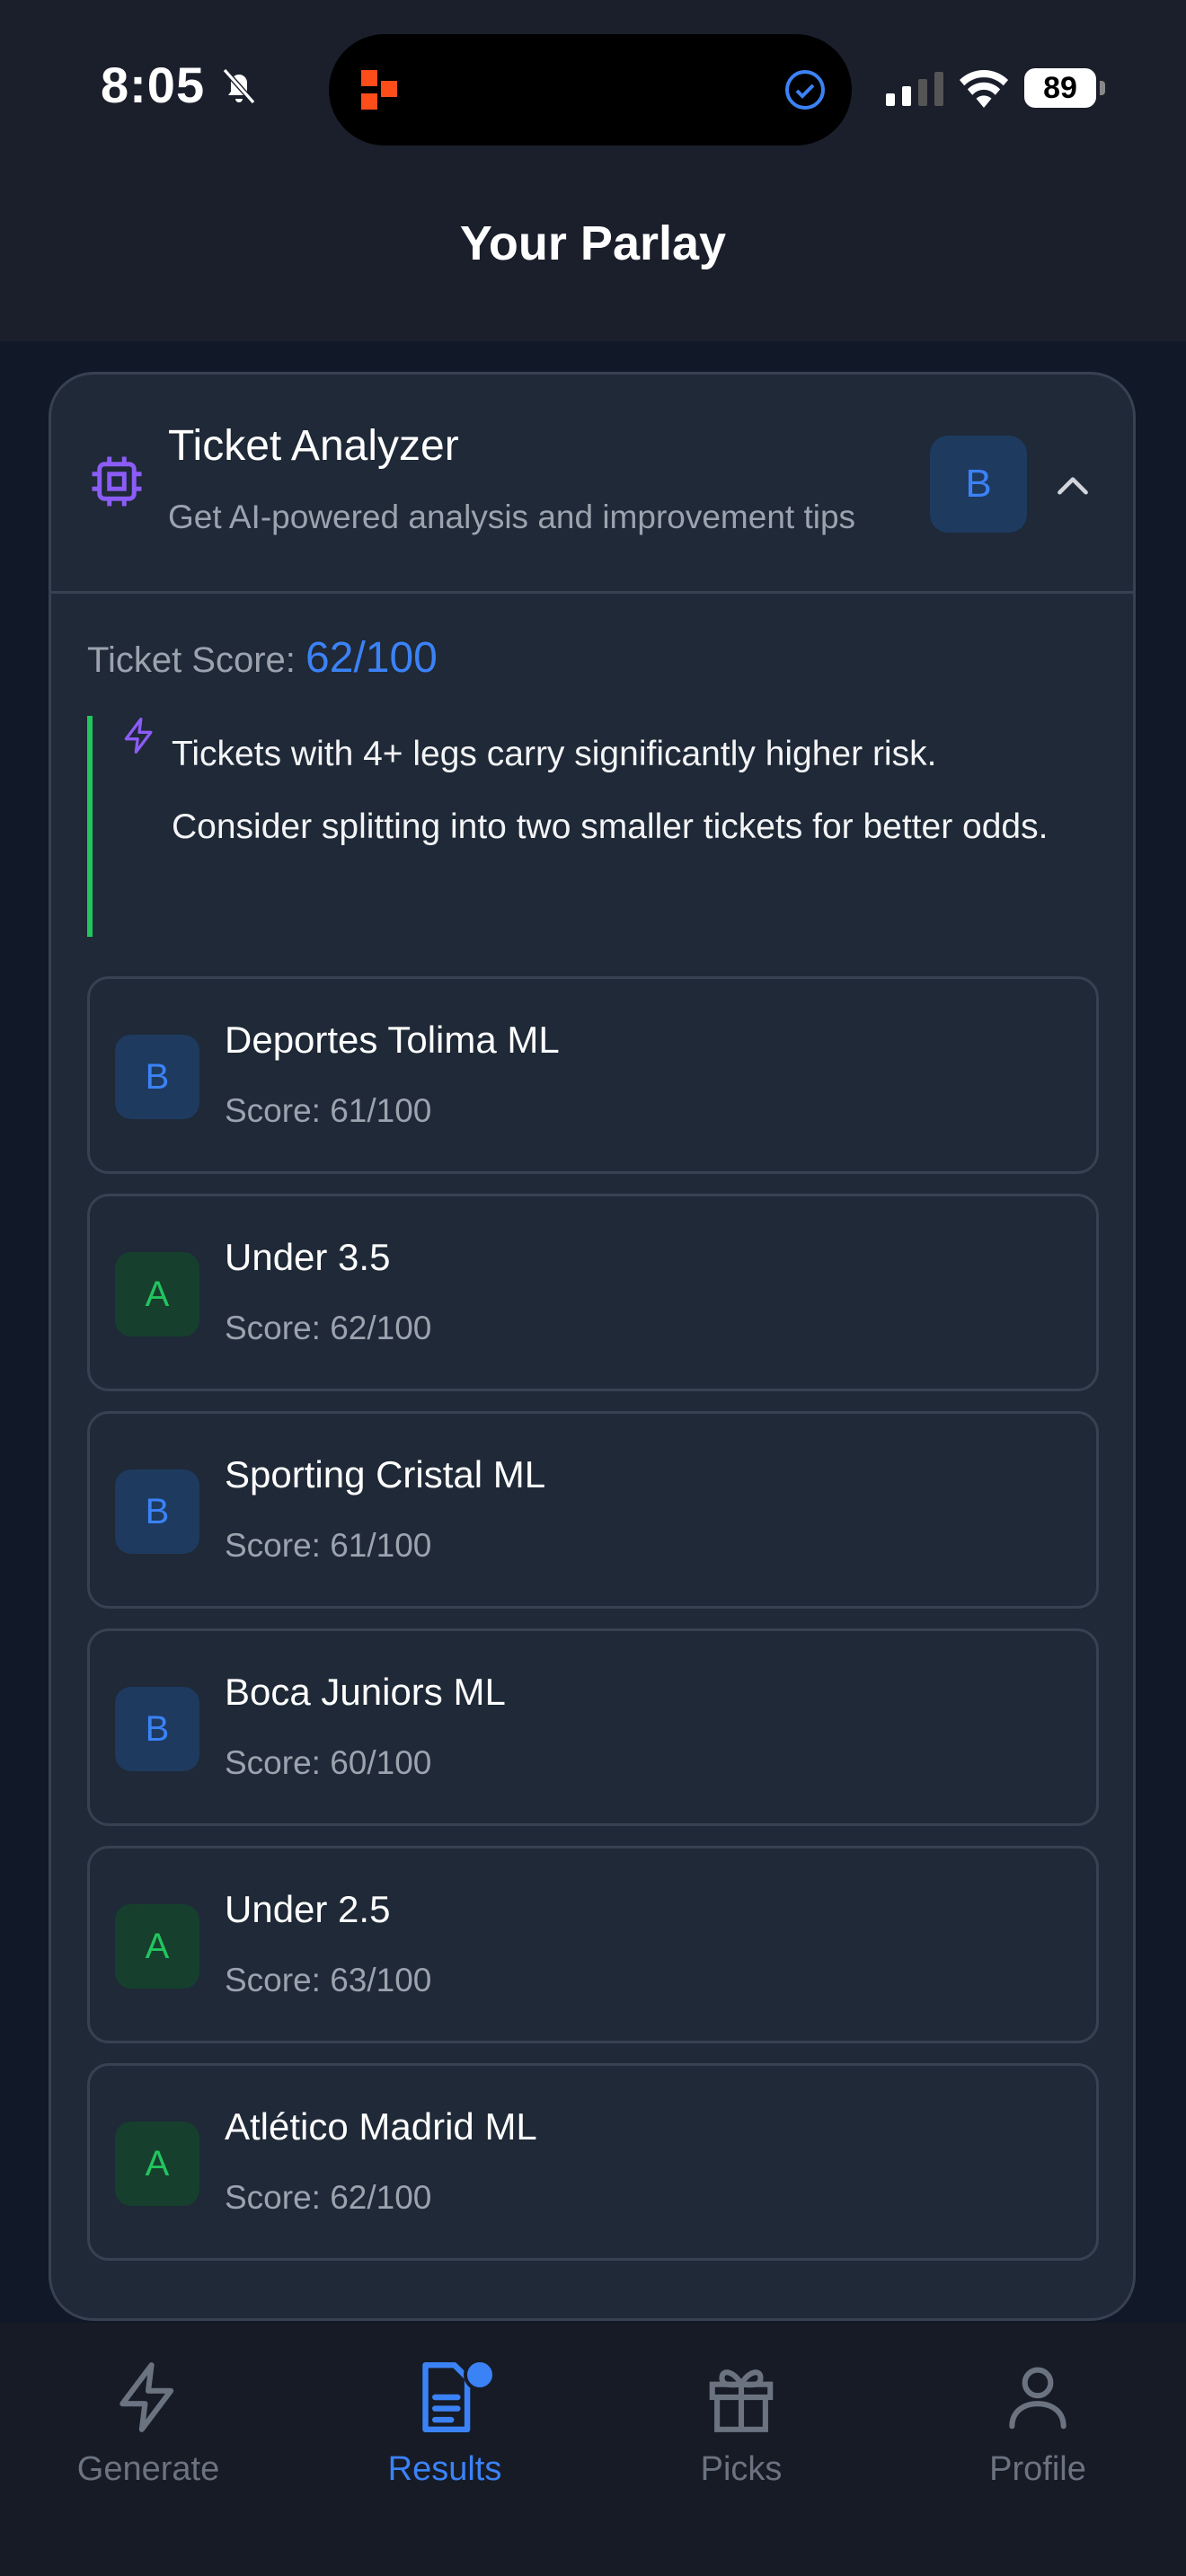 This screenshot has width=1186, height=2576. Describe the element at coordinates (379, 90) in the screenshot. I see `app-logo-icon` at that location.